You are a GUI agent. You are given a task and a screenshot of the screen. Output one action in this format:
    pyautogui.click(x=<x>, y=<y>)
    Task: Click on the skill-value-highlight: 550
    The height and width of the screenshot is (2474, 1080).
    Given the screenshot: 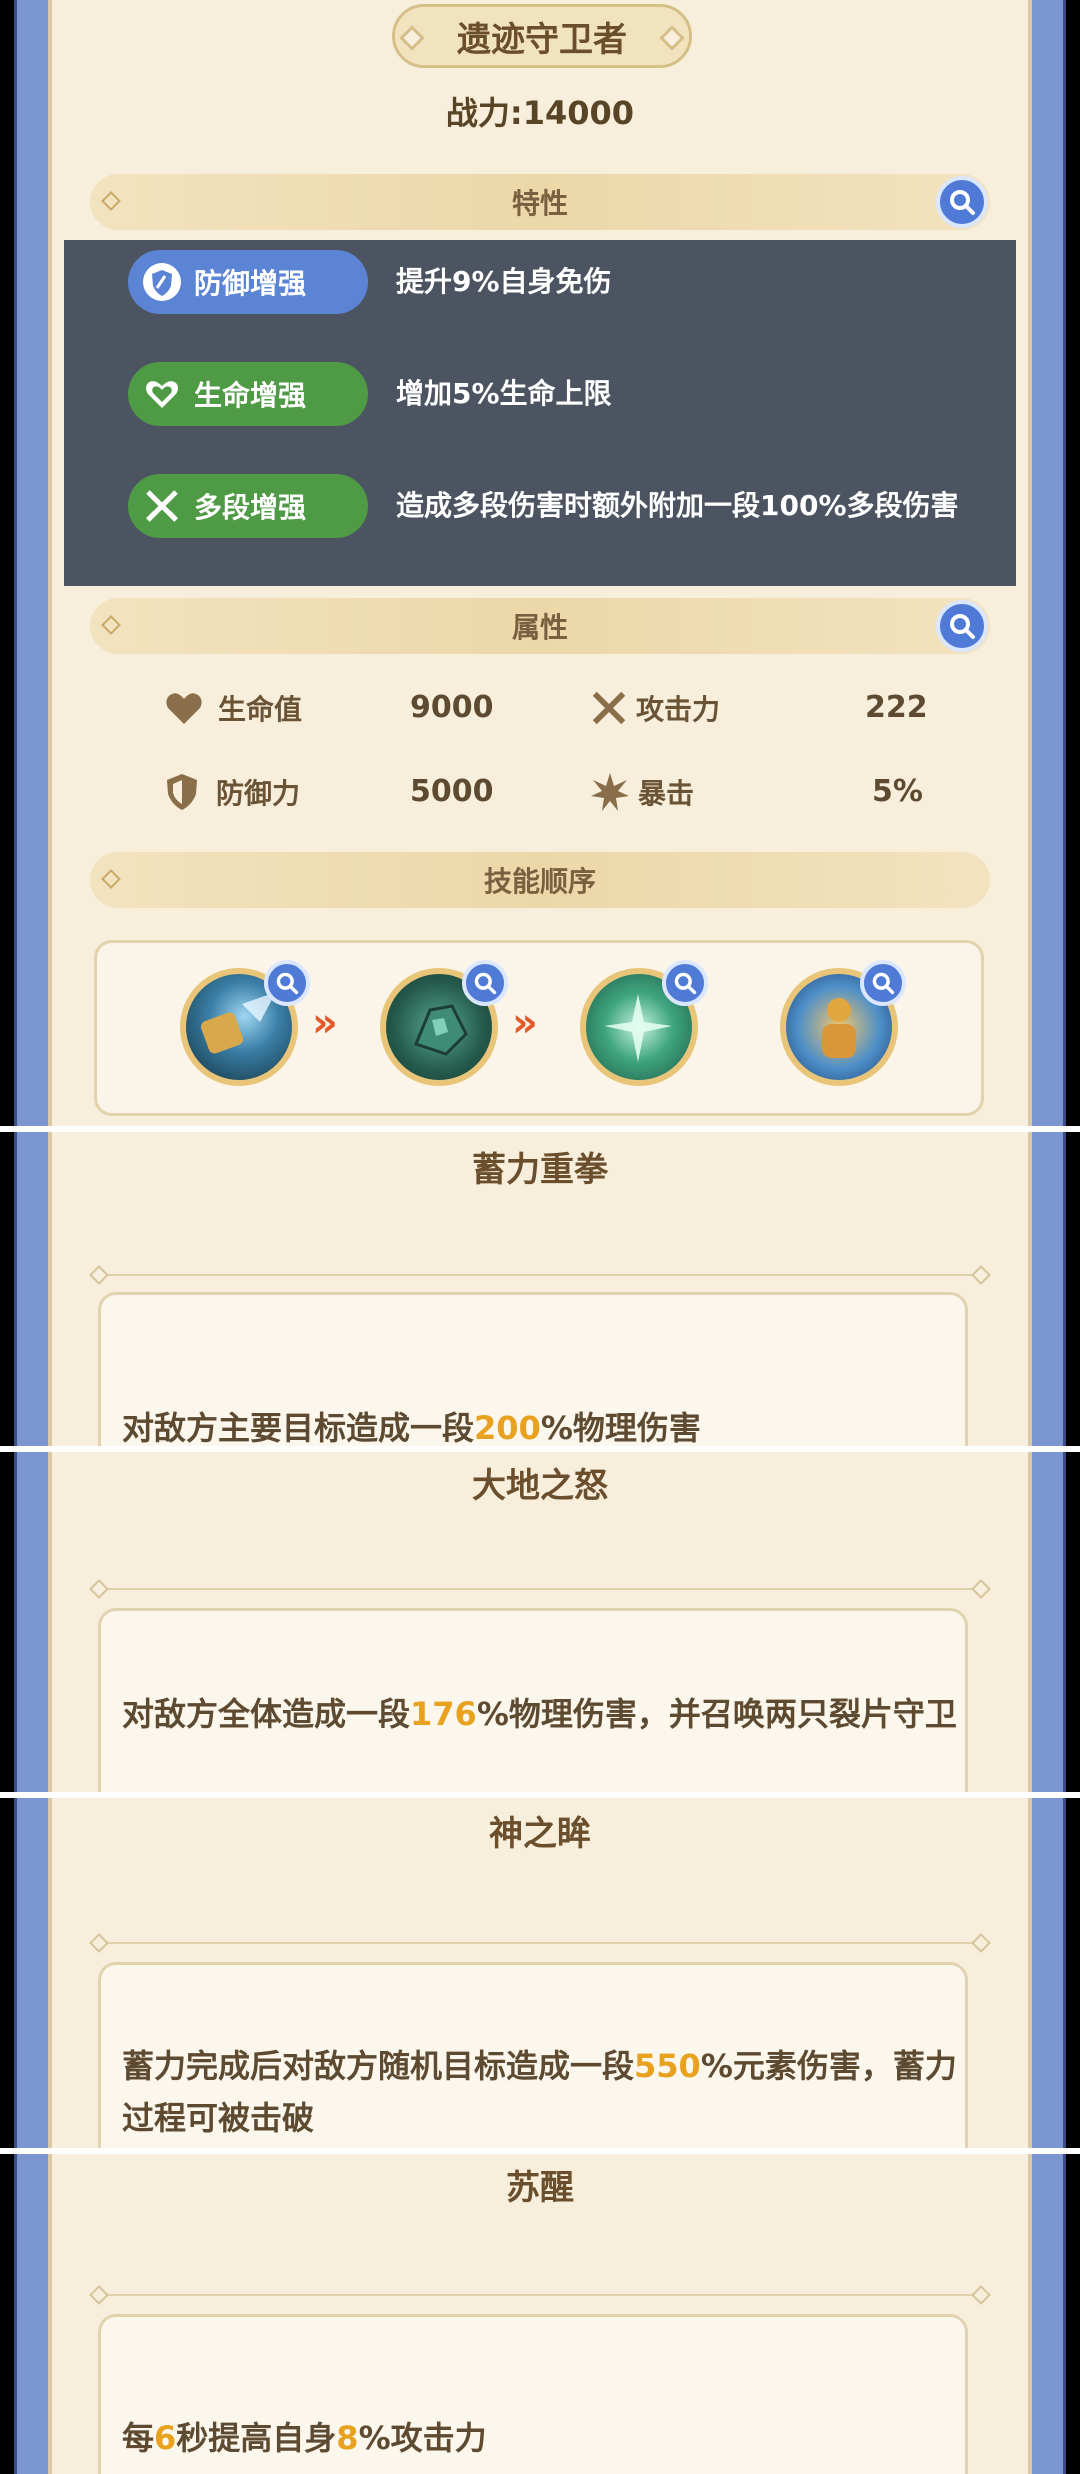 What is the action you would take?
    pyautogui.click(x=667, y=2066)
    